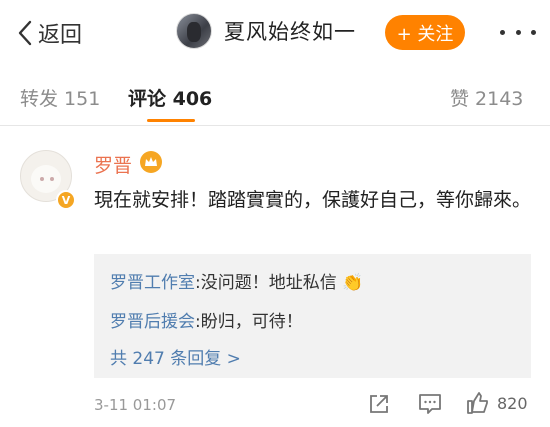 The width and height of the screenshot is (550, 427). Describe the element at coordinates (425, 32) in the screenshot. I see `follow-button: + 关注` at that location.